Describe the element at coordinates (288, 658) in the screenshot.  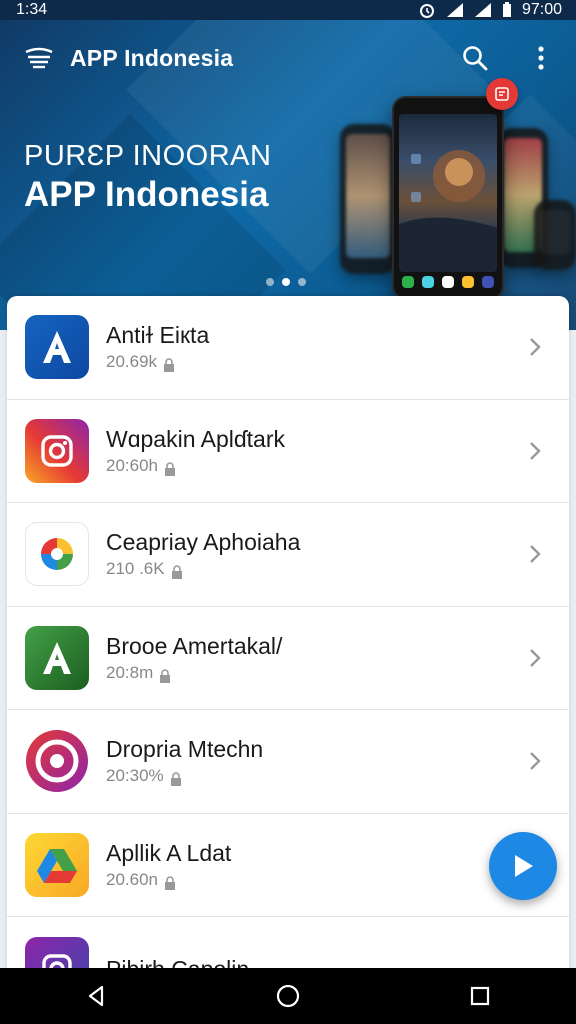
I see `list-item: Brooe Amertakal/ 20:8m` at that location.